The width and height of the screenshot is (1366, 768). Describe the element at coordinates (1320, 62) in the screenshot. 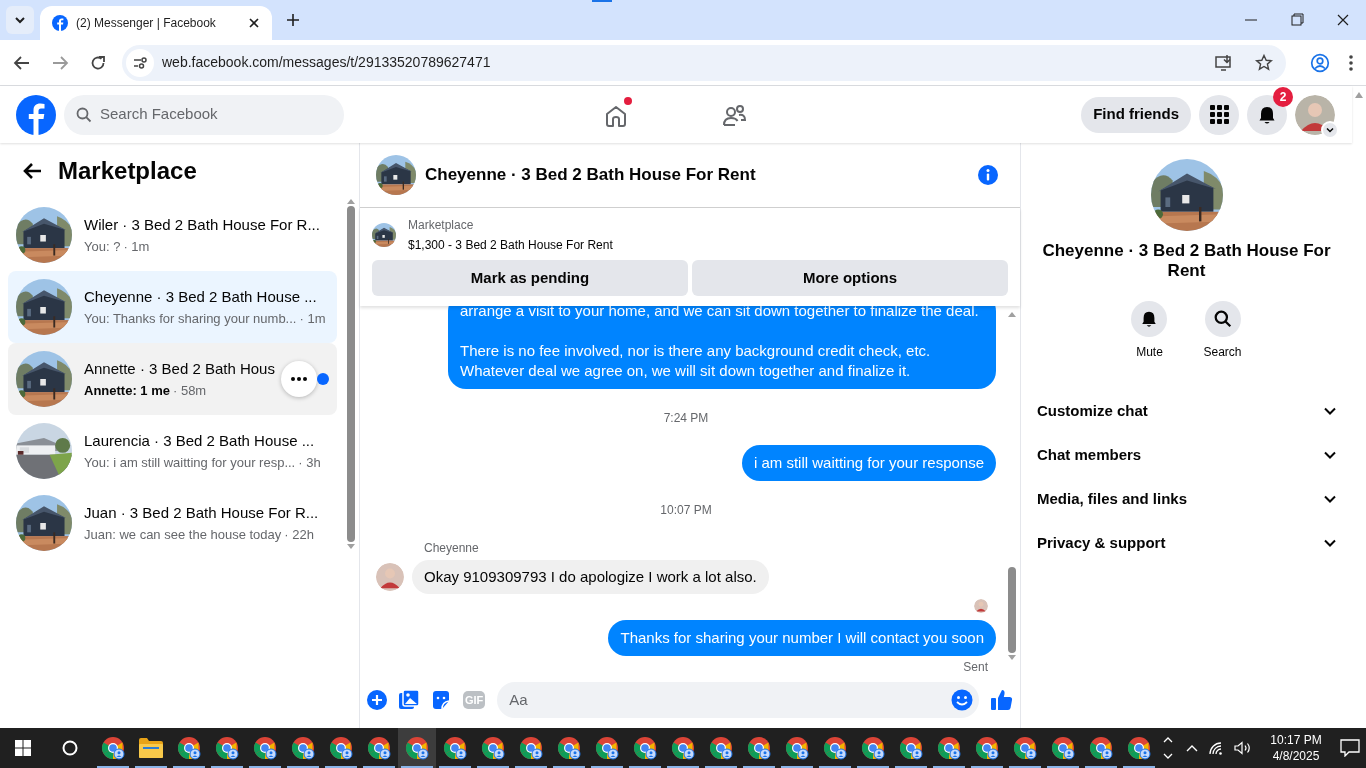

I see `profile-icon` at that location.